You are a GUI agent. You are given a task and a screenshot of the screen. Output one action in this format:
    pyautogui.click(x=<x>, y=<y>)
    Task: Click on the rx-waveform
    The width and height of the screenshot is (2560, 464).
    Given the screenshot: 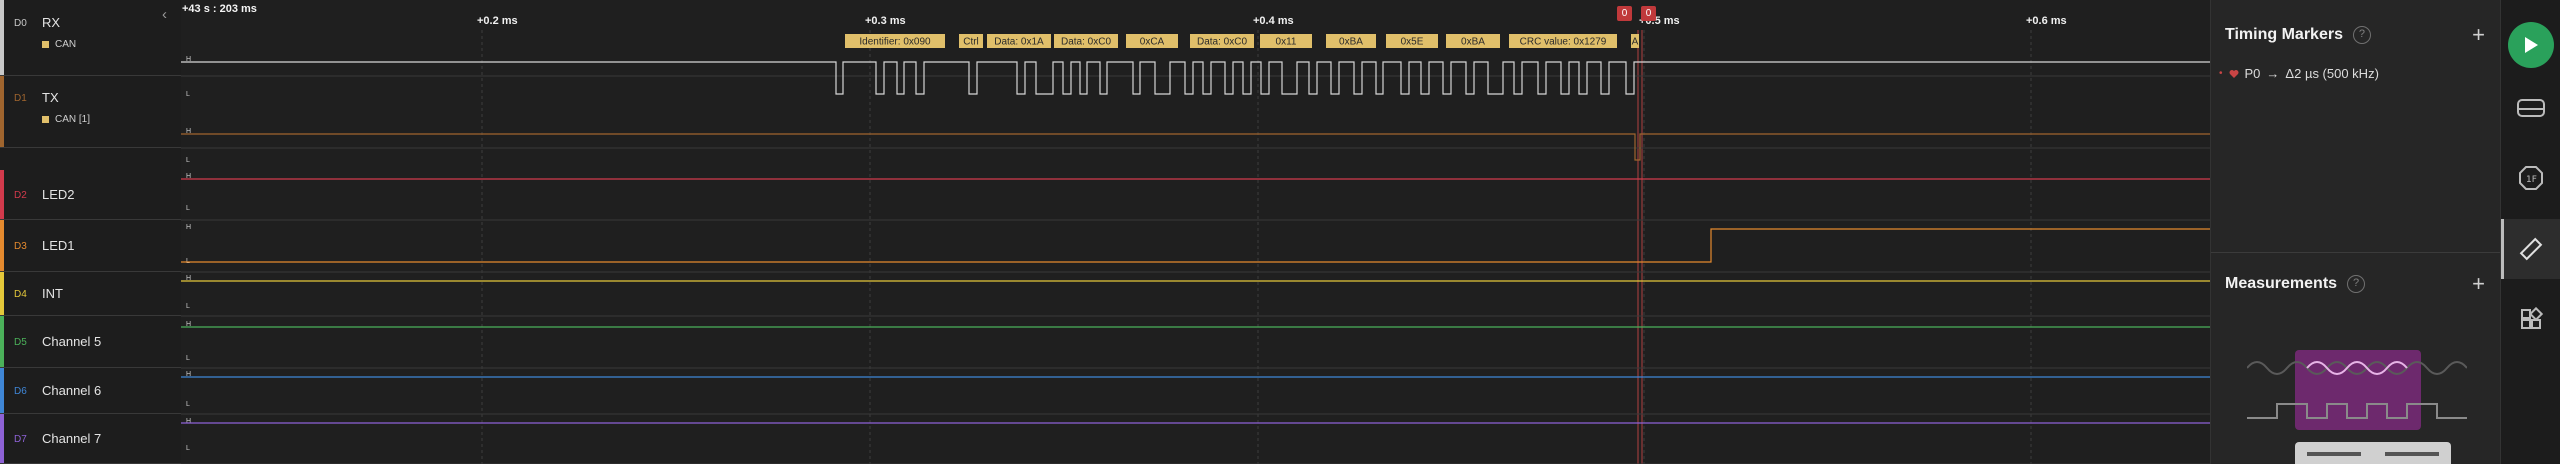 What is the action you would take?
    pyautogui.click(x=1195, y=78)
    